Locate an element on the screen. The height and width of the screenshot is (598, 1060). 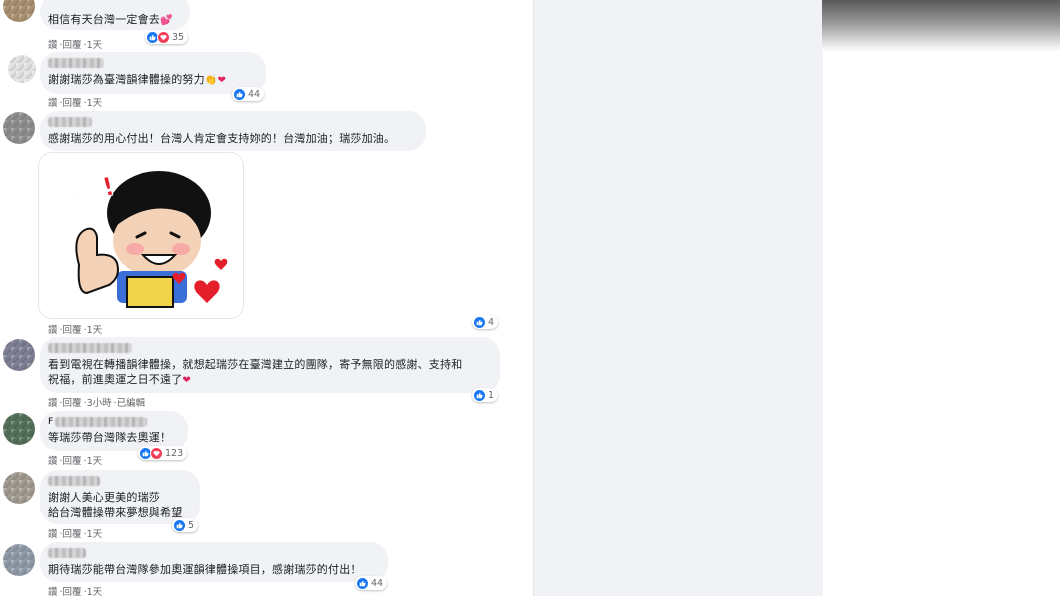
comment-text: 謝謝人美心更美的瑞莎 給台灣體操帶來夢想與希望 is located at coordinates (115, 505).